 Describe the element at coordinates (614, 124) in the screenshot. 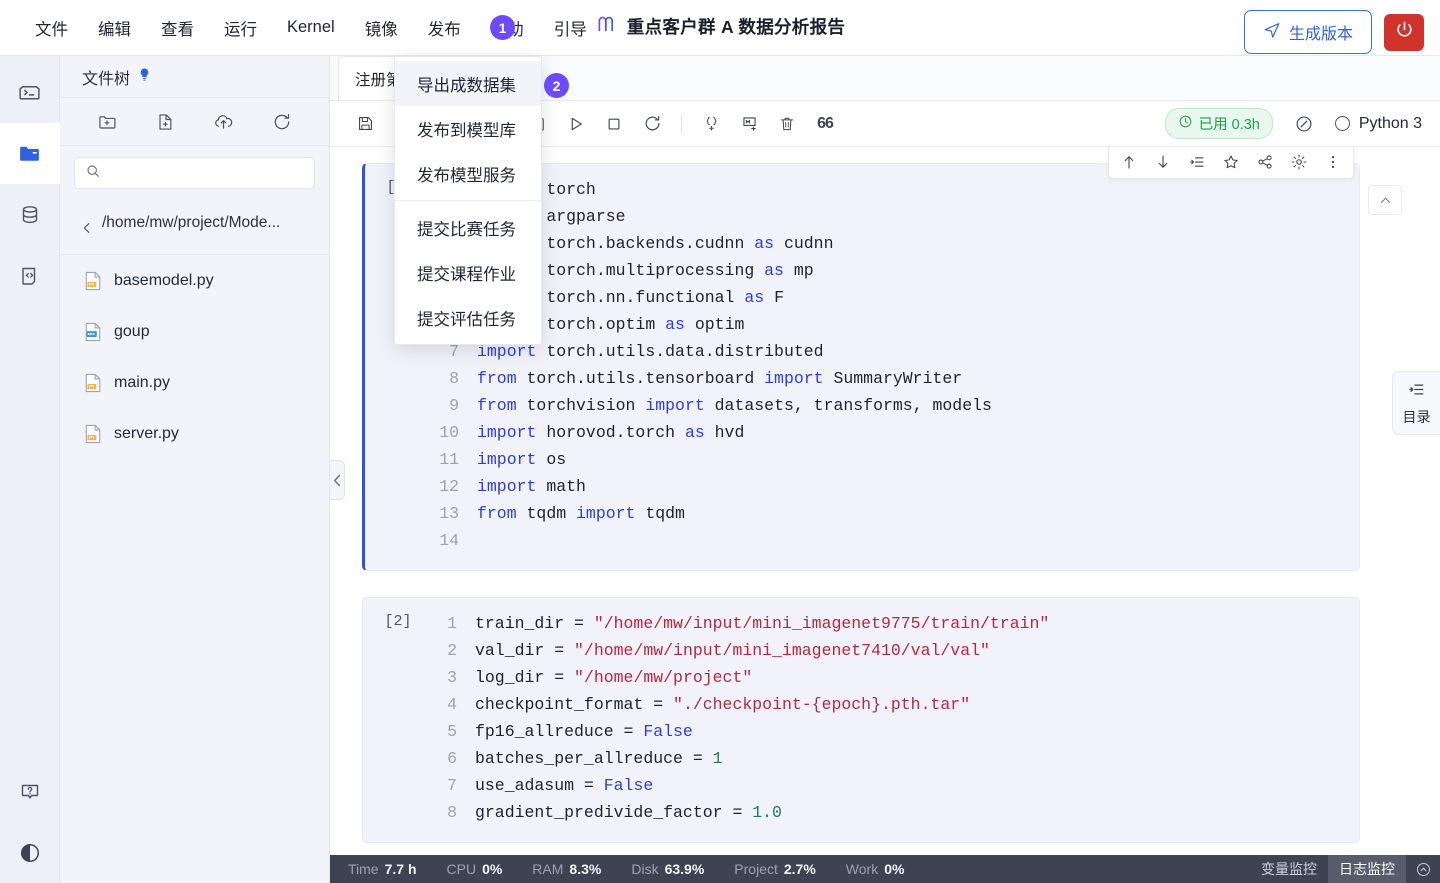

I see `stop-button` at that location.